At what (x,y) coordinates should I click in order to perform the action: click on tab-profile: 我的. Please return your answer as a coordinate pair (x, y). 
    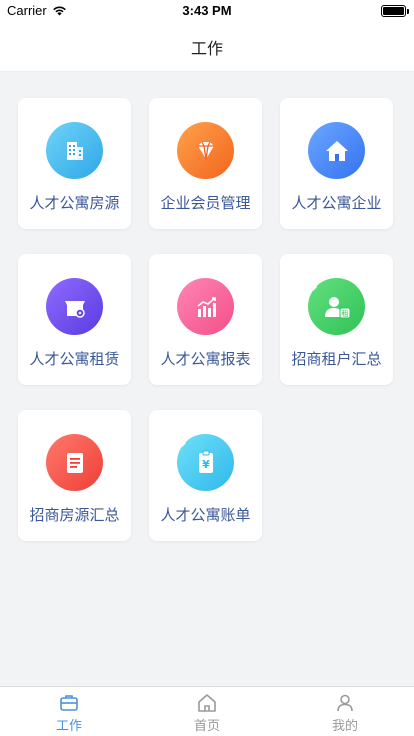
    Looking at the image, I should click on (345, 711).